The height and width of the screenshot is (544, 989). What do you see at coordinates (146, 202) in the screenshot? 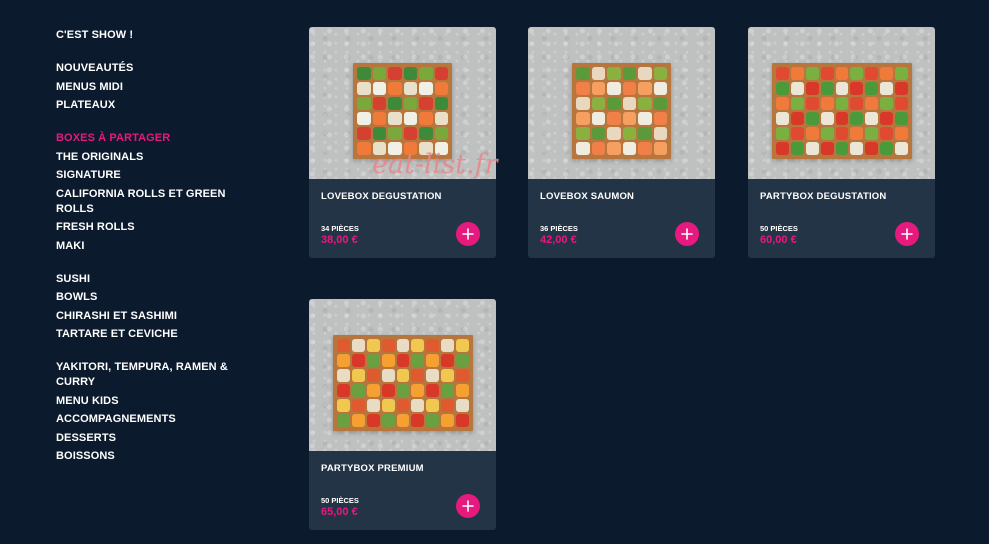
I see `nav-item-california-rolls: CALIFORNIA ROLLS ET GREEN ROLLS` at bounding box center [146, 202].